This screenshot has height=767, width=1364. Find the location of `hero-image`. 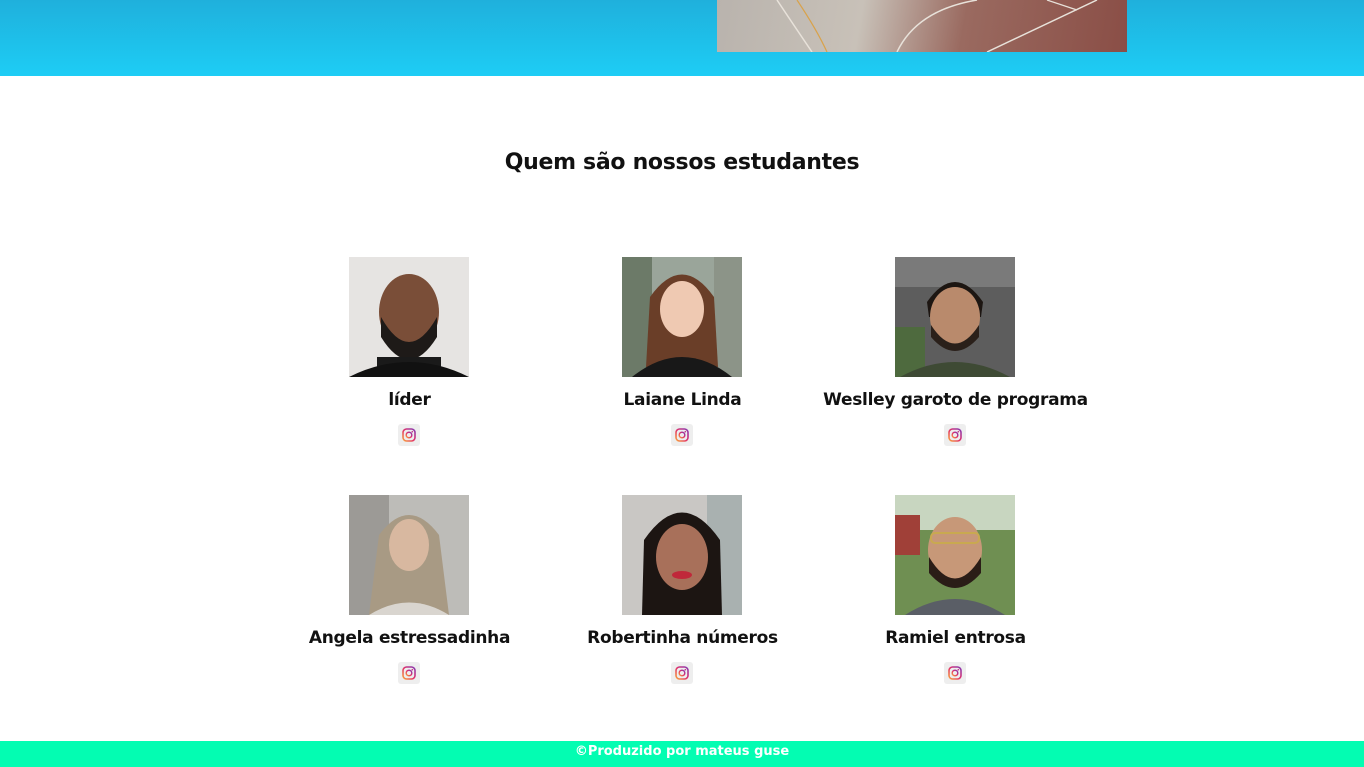

hero-image is located at coordinates (922, 26).